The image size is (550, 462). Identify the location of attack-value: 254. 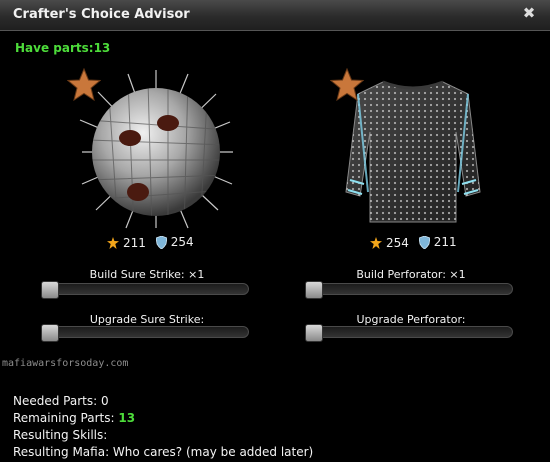
(397, 242).